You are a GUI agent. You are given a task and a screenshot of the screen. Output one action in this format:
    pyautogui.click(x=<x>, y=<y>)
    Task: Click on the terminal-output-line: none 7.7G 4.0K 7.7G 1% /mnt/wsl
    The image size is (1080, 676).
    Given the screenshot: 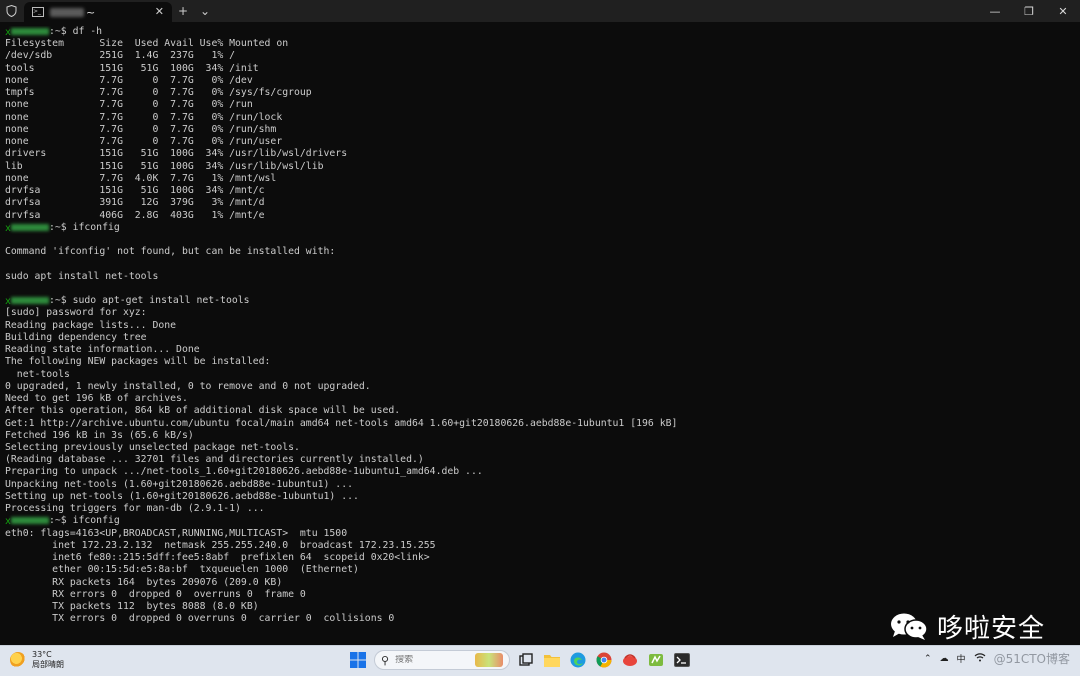 What is the action you would take?
    pyautogui.click(x=141, y=178)
    